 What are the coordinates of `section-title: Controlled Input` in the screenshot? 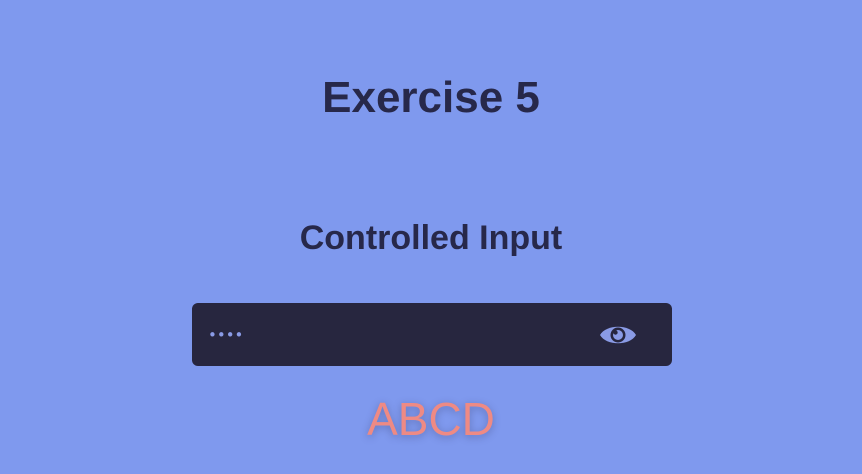 It's located at (431, 238).